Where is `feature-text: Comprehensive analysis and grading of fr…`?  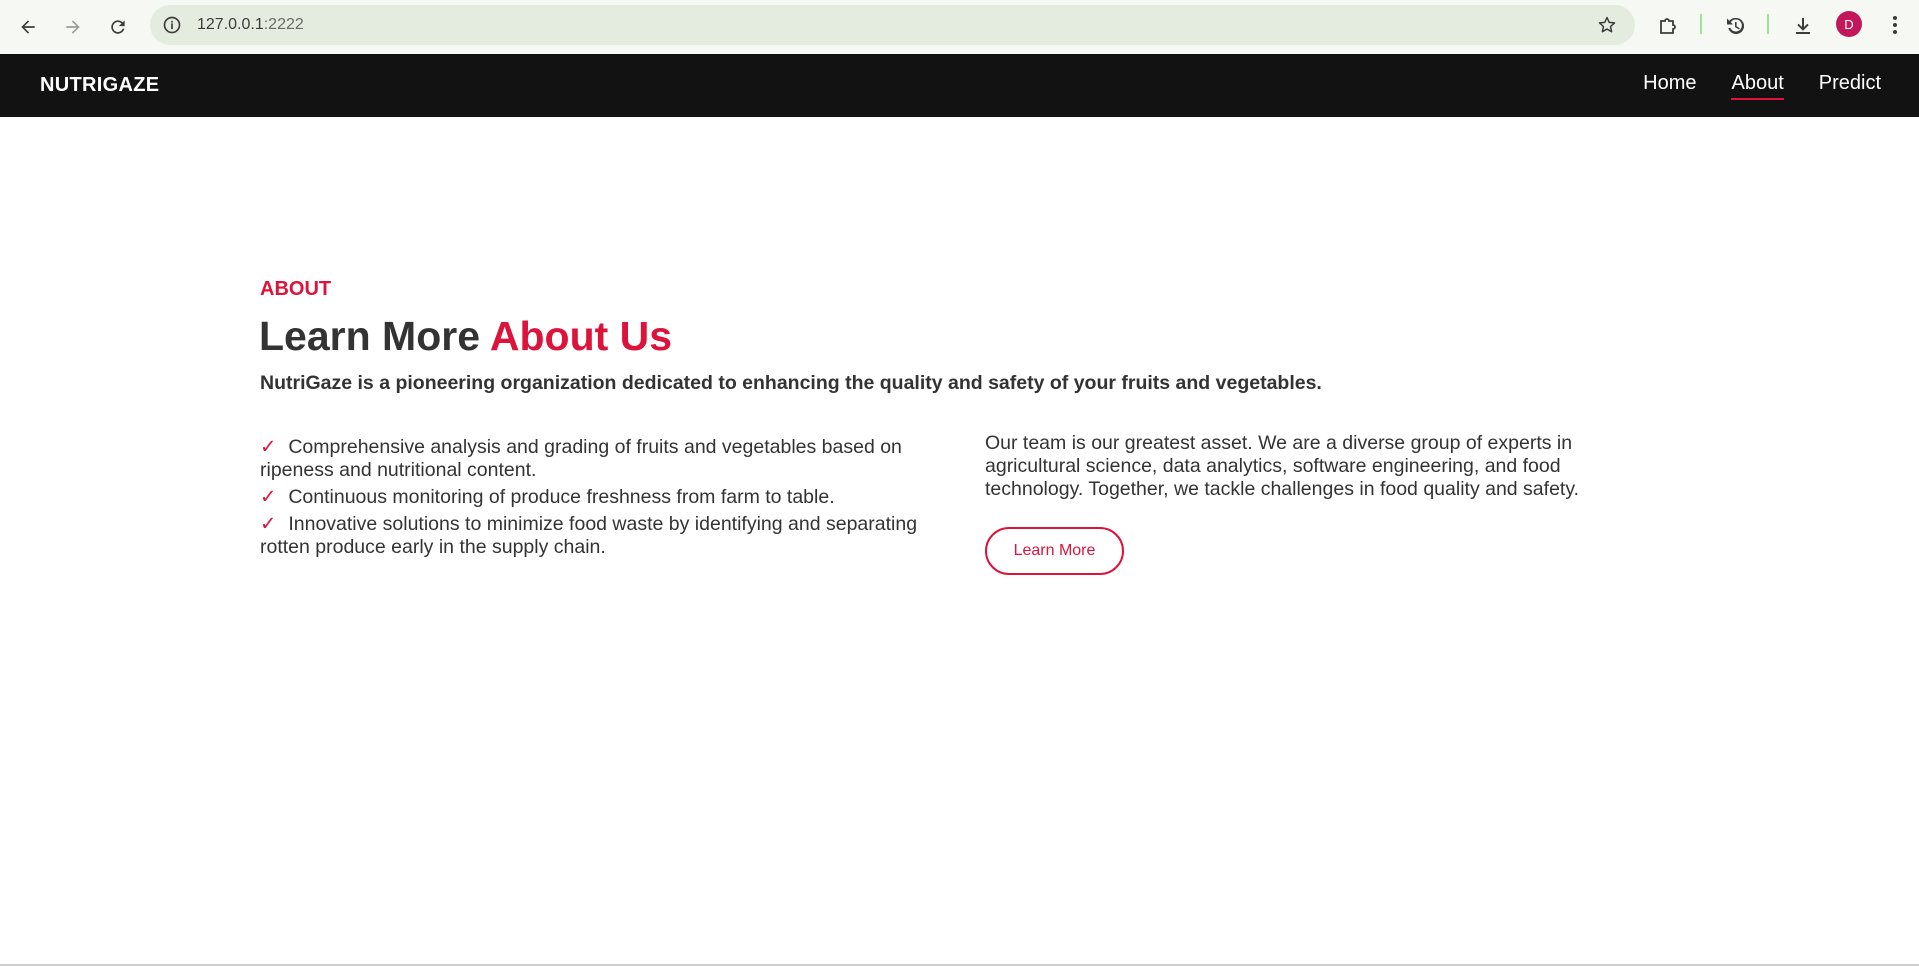 feature-text: Comprehensive analysis and grading of fr… is located at coordinates (581, 458).